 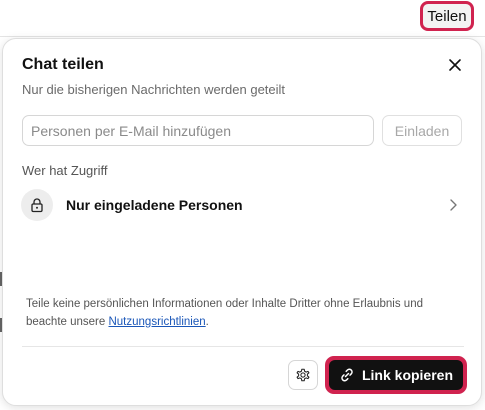 I want to click on gear-icon, so click(x=303, y=375).